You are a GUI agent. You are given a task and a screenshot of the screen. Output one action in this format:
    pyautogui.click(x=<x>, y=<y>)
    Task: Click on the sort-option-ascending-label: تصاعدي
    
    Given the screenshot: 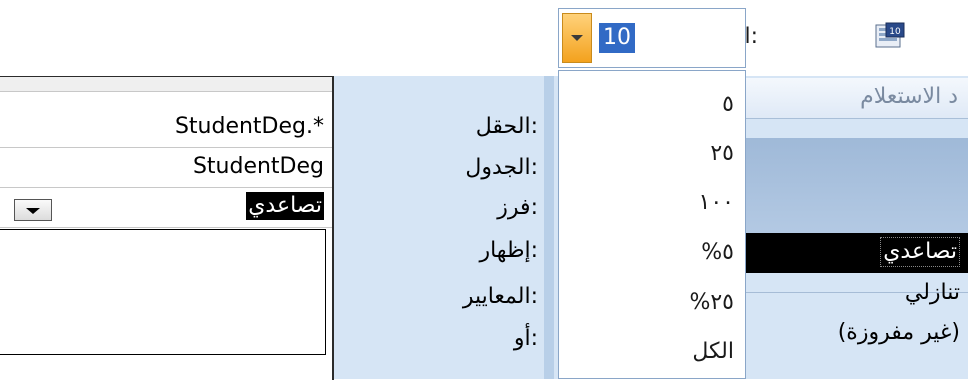 What is the action you would take?
    pyautogui.click(x=920, y=252)
    